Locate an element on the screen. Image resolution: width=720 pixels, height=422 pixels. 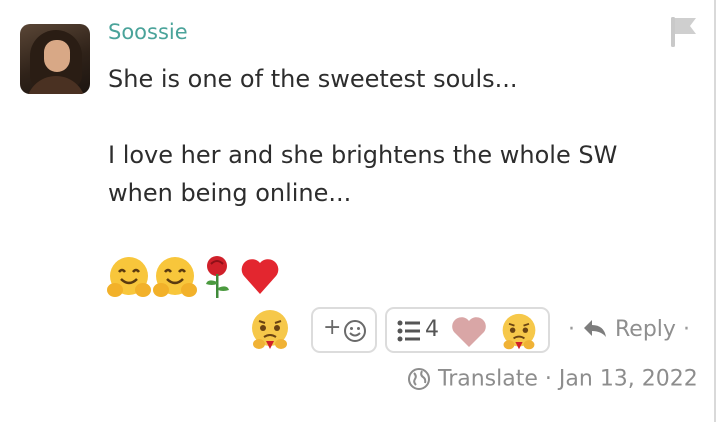
reply-link: · Reply · is located at coordinates (629, 329).